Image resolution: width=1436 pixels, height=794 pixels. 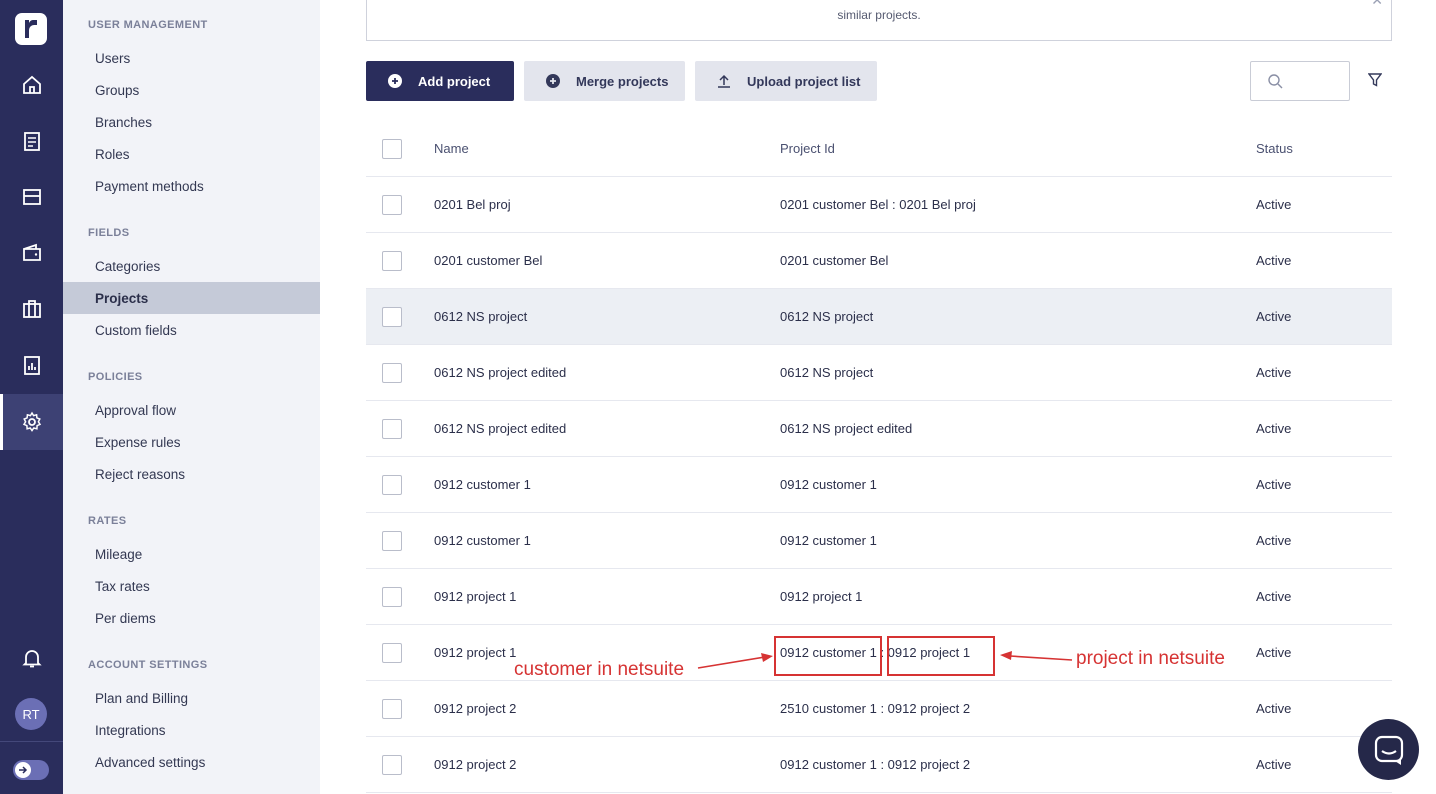 I want to click on annotation-arrow-left, so click(x=735, y=661).